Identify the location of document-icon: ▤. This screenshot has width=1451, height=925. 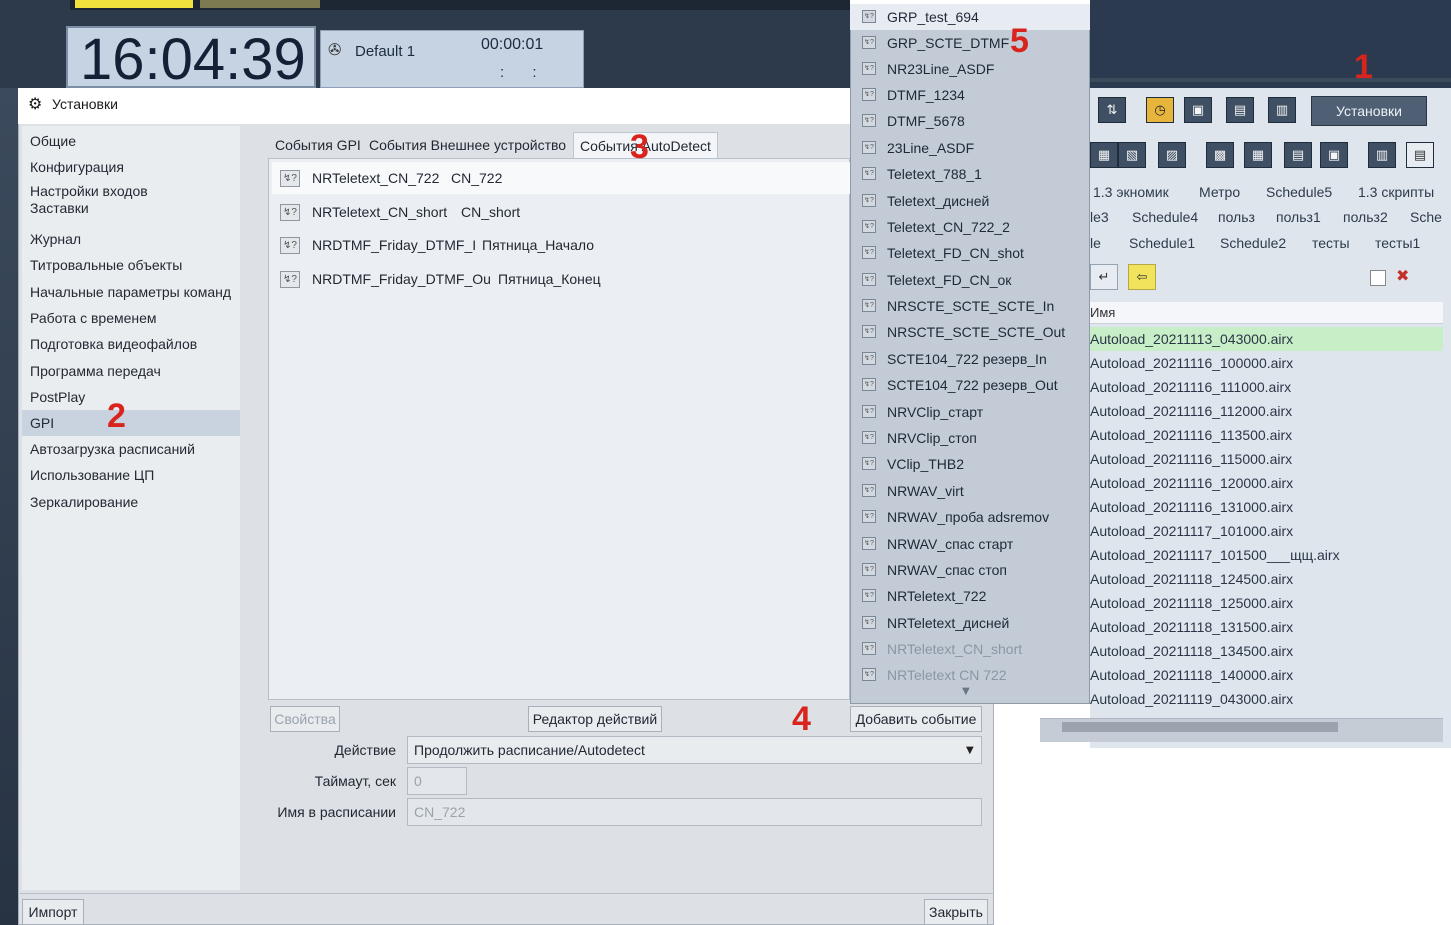
(1420, 155).